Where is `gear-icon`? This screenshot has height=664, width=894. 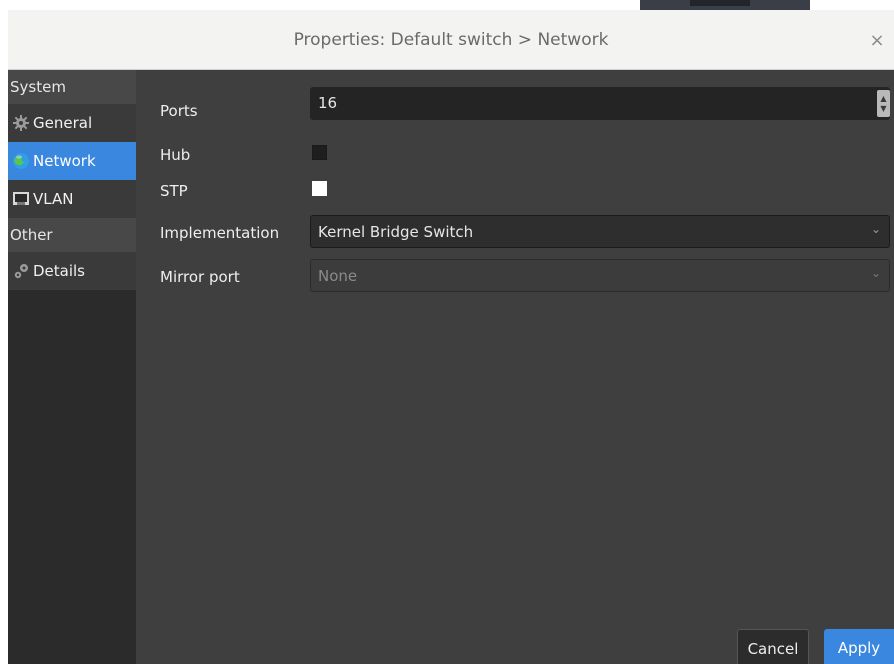 gear-icon is located at coordinates (21, 123).